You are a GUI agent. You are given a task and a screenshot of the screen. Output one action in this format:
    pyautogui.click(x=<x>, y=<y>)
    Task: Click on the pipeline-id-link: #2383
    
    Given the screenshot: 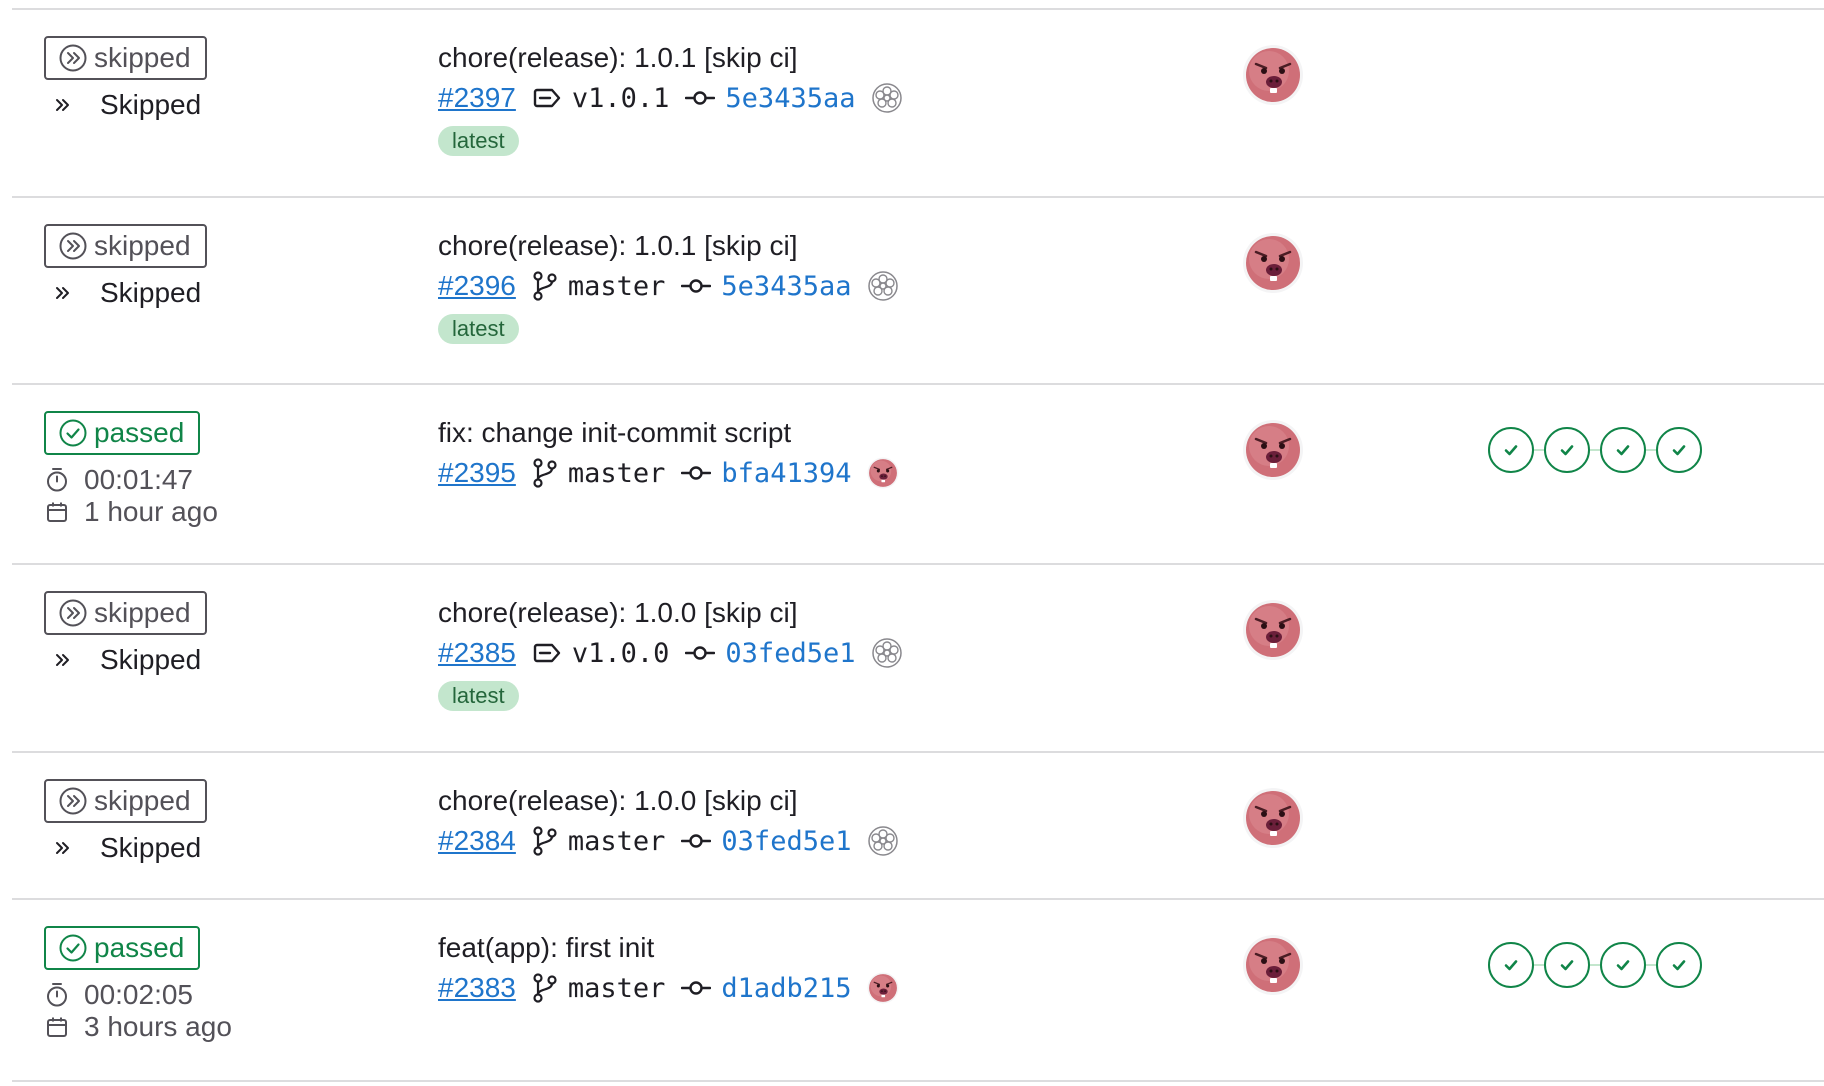 What is the action you would take?
    pyautogui.click(x=477, y=988)
    